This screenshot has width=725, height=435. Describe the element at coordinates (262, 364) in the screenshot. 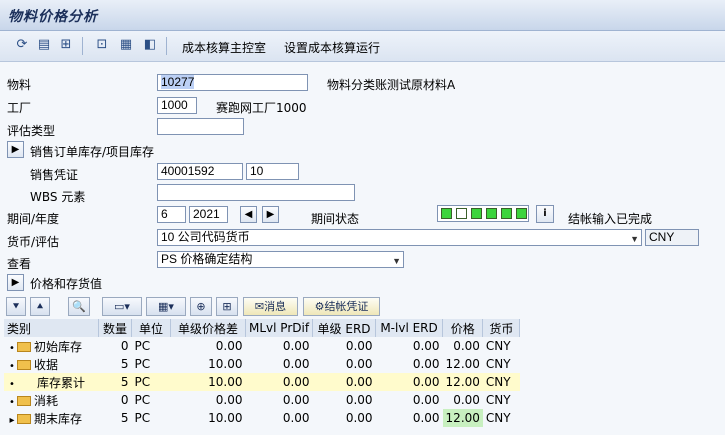

I see `table-row: • 收据 5 PC 10.00 0.00 0.00 0.00 12.00 CNY` at that location.